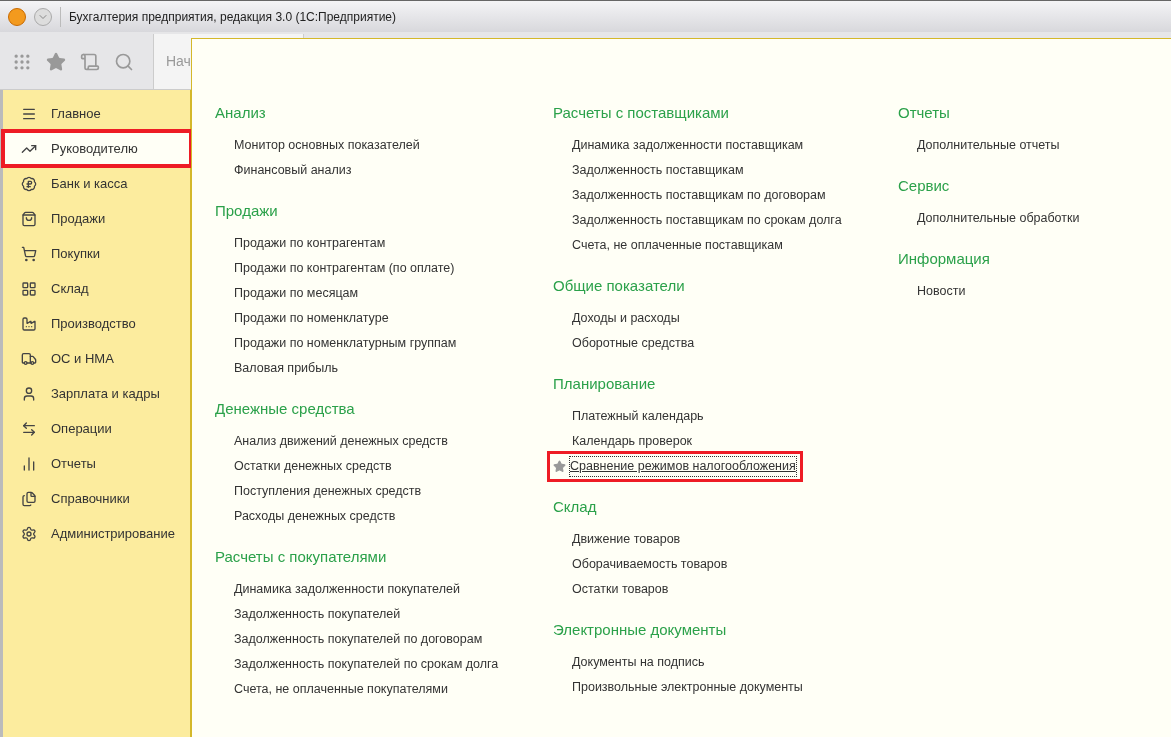 The image size is (1171, 737). I want to click on report-link: Задолженность поставщикам по договорам, so click(699, 195).